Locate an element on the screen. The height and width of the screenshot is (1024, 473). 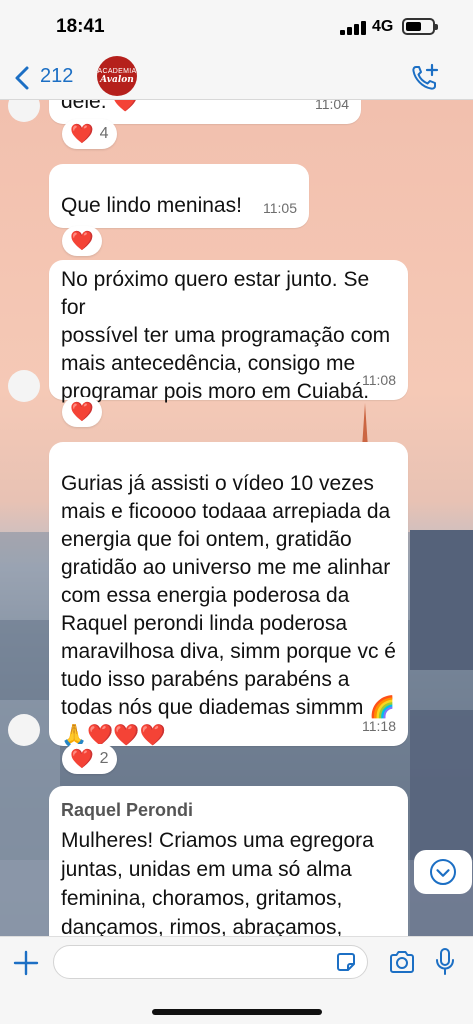
reaction-pill: ❤️ 4 is located at coordinates (89, 134).